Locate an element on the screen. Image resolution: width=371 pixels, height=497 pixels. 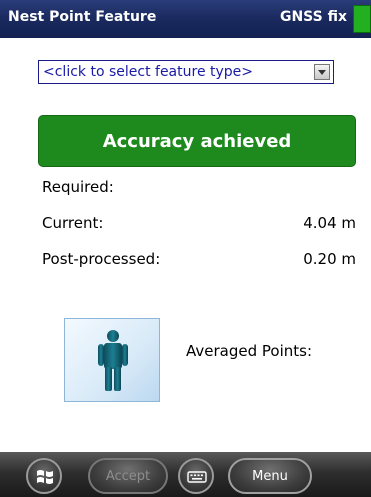
averaging-button is located at coordinates (112, 360).